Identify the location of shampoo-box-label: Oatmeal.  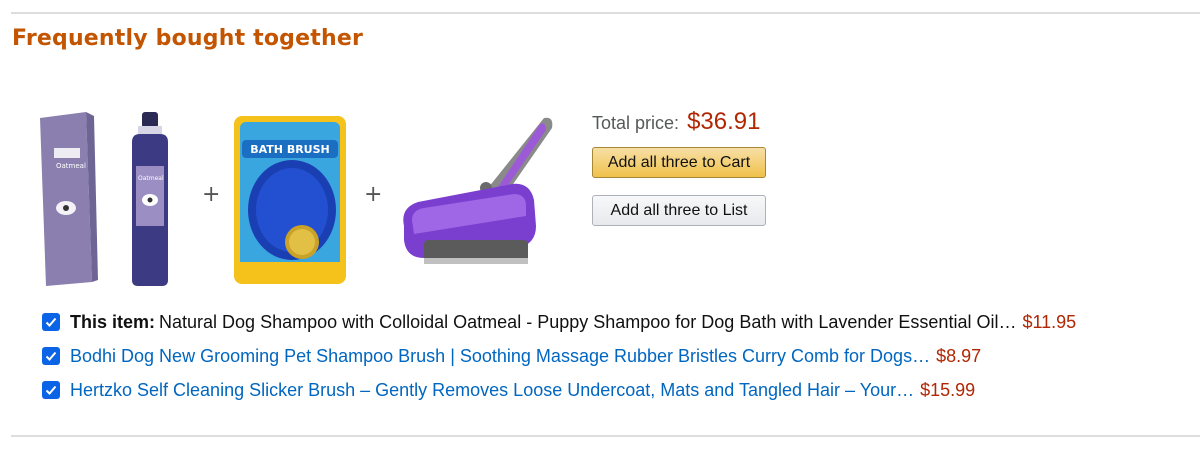
(71, 166).